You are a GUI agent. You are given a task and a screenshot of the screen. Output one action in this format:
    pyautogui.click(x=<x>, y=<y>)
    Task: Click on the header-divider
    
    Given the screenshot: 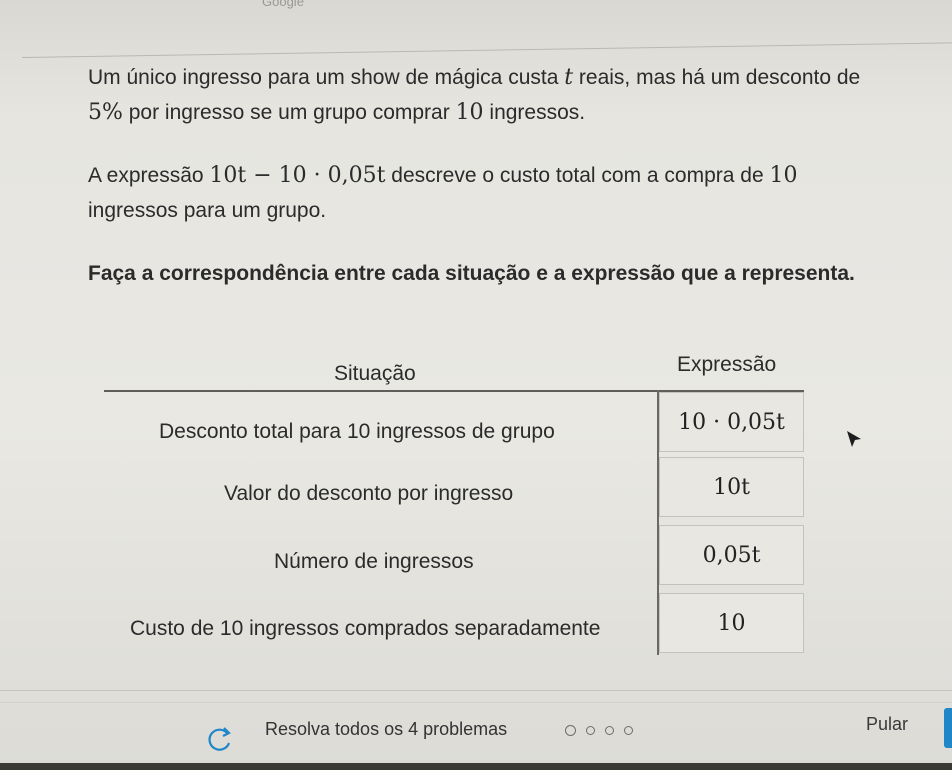 What is the action you would take?
    pyautogui.click(x=486, y=50)
    